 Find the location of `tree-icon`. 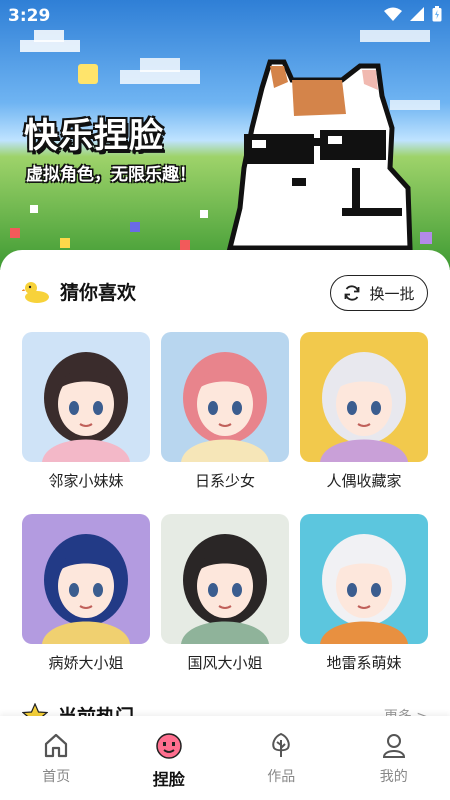

tree-icon is located at coordinates (281, 744).